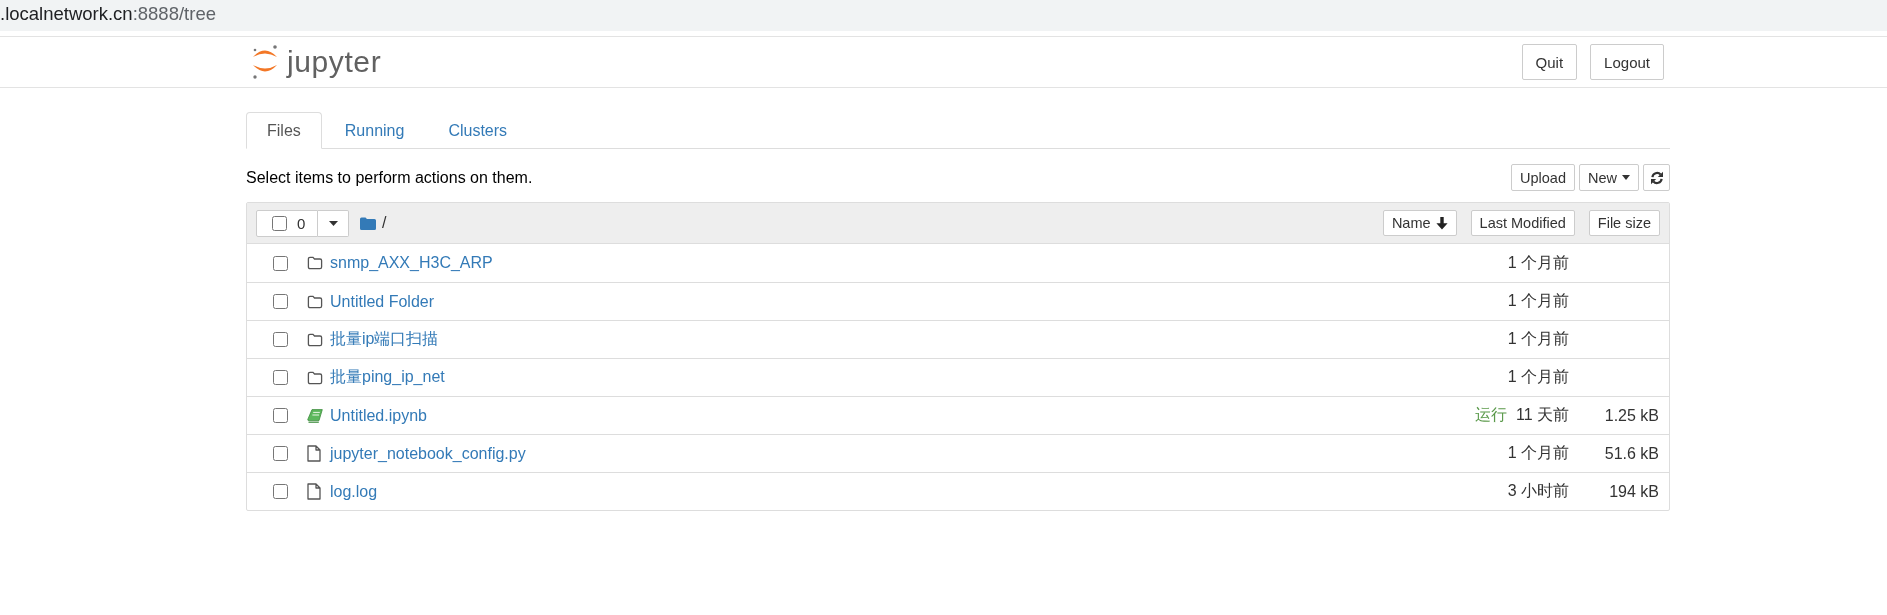 This screenshot has height=615, width=1887. Describe the element at coordinates (1627, 62) in the screenshot. I see `logout-button: Logout` at that location.